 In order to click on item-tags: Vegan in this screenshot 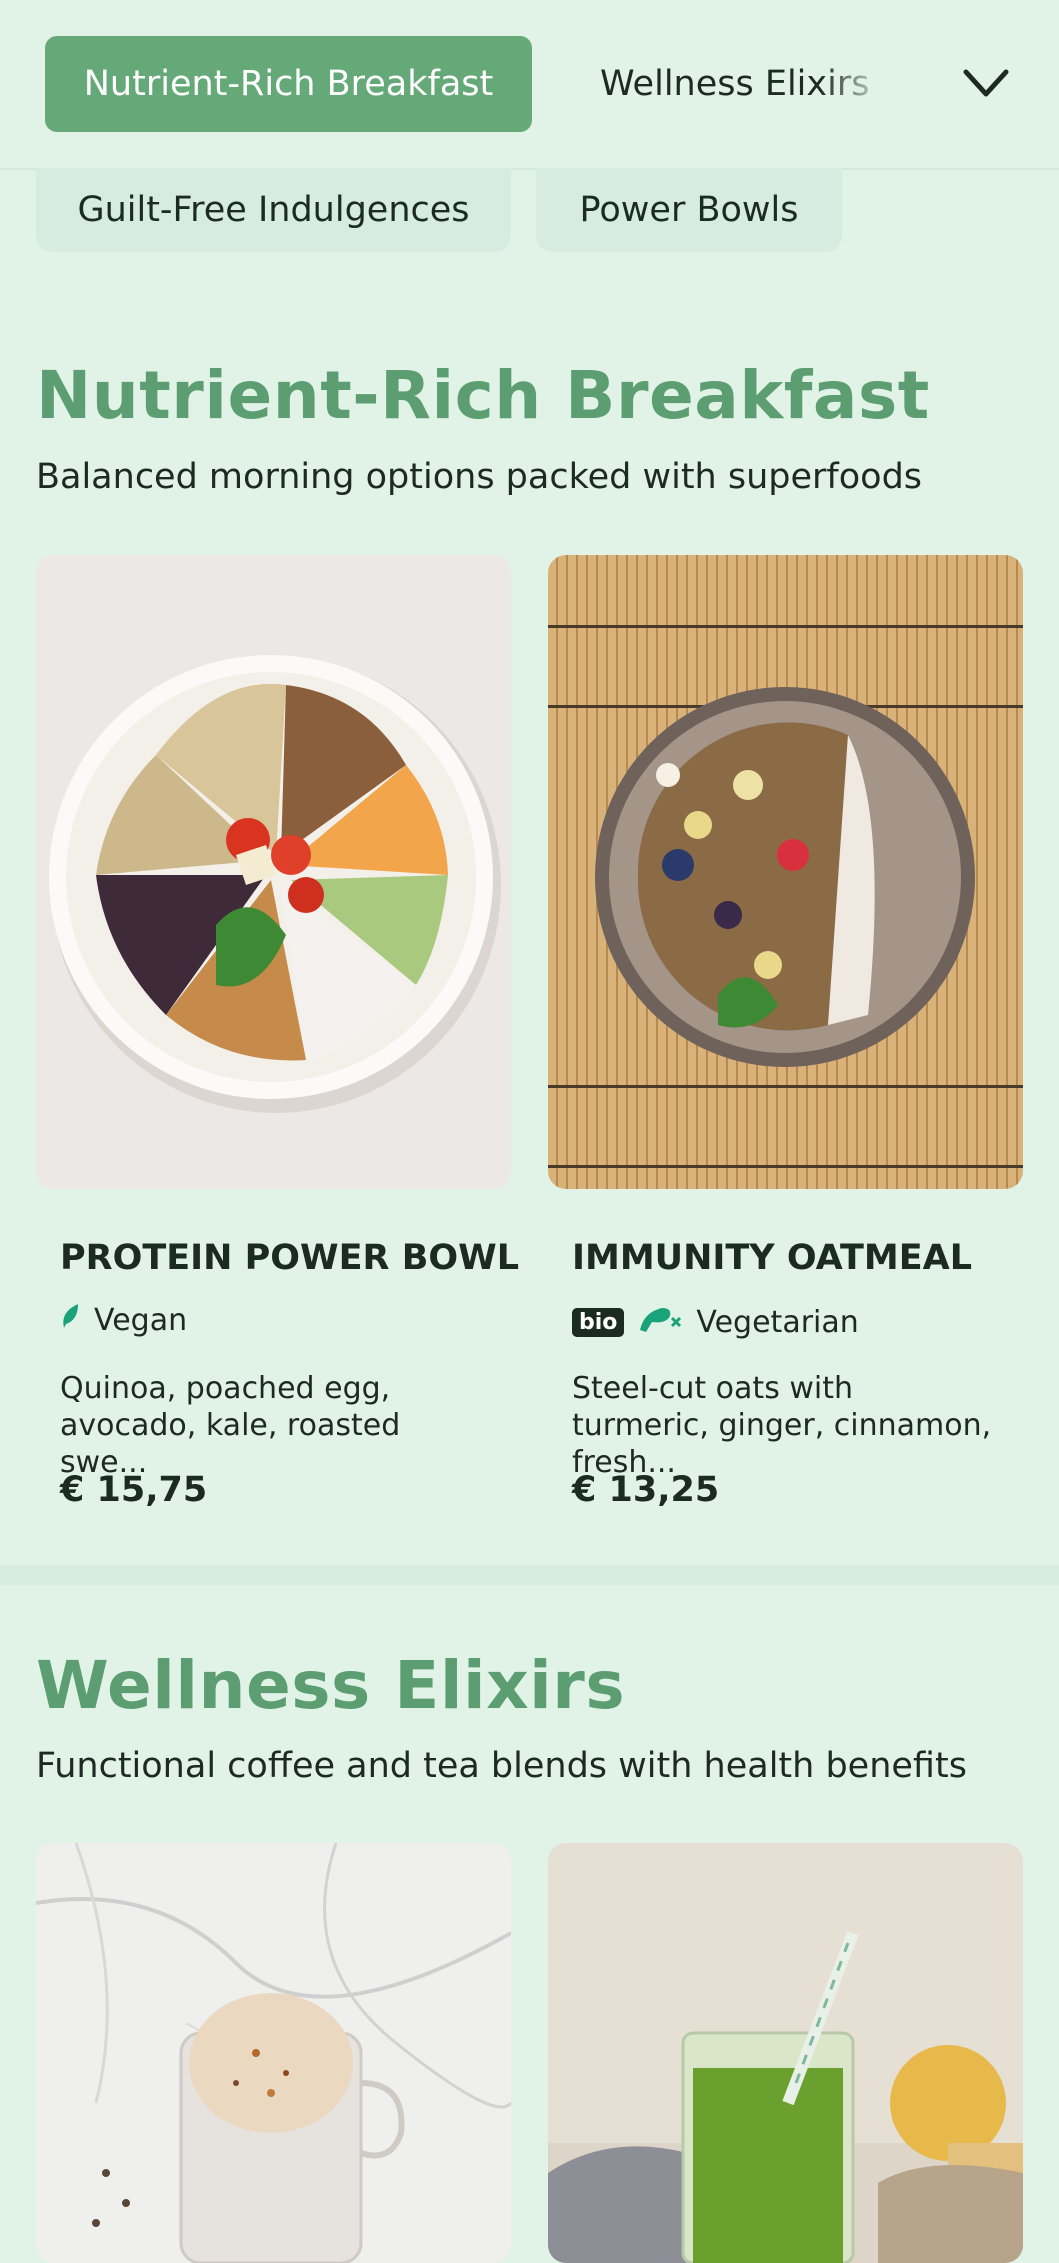, I will do `click(123, 1320)`.